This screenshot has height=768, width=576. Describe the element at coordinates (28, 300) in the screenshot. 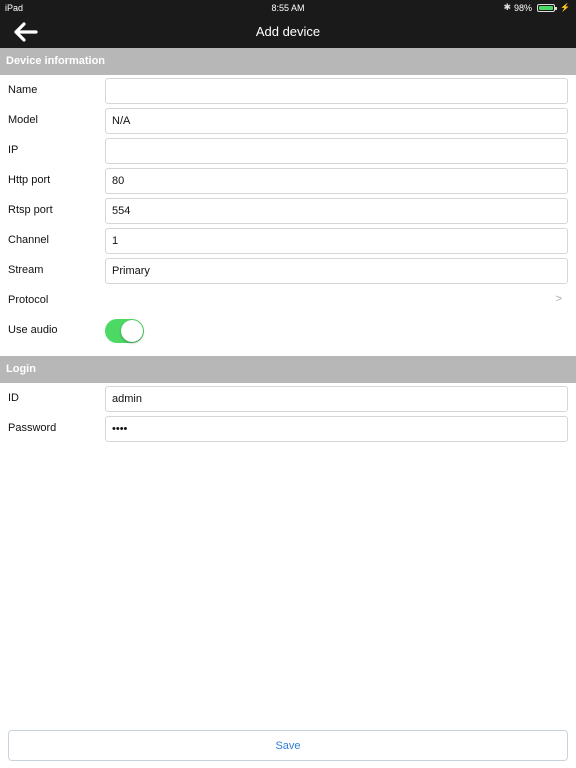

I see `protocol-label: Protocol` at that location.